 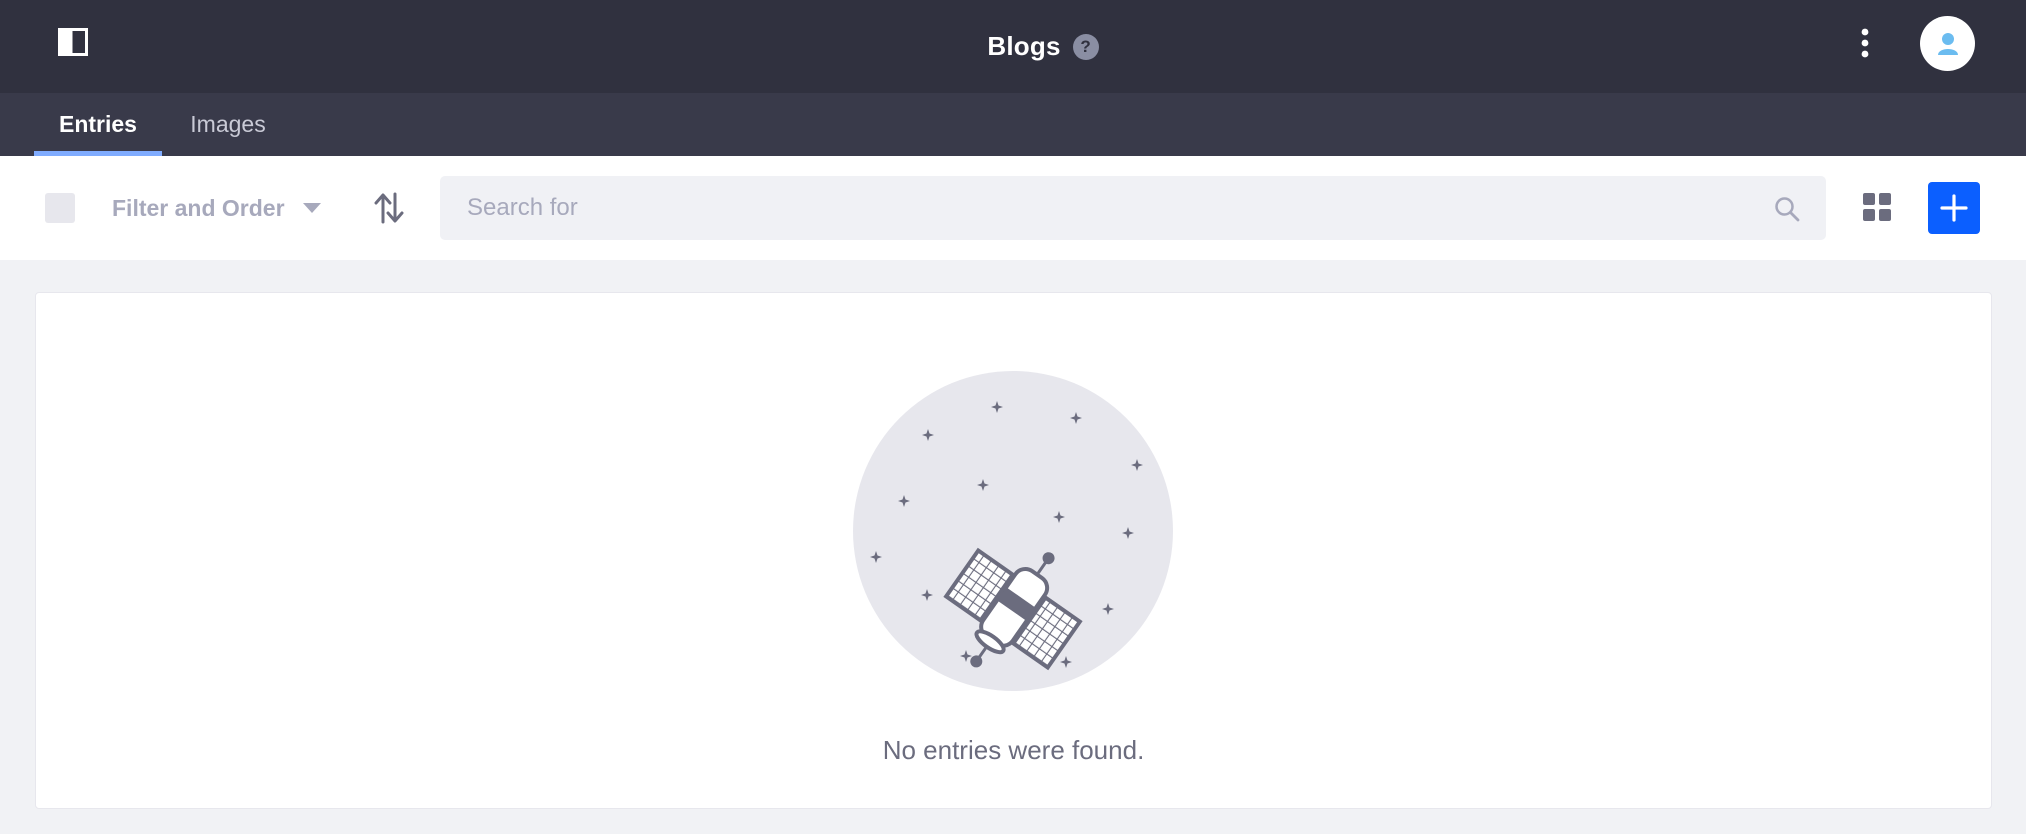 I want to click on management-toolbar: Filter and Order, so click(x=1013, y=208).